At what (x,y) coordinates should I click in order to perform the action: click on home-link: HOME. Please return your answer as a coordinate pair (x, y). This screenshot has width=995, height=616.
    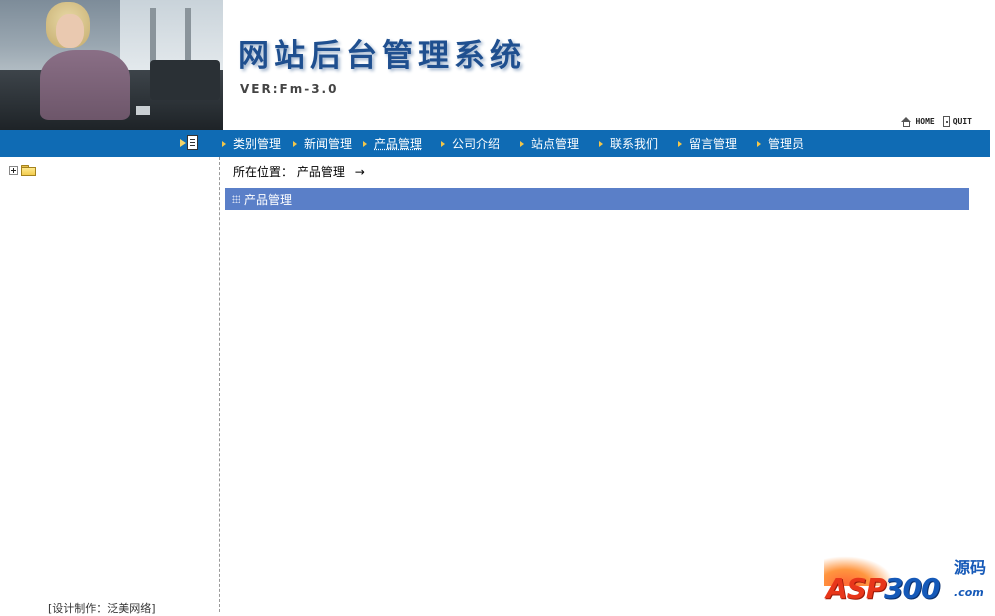
    Looking at the image, I should click on (918, 121).